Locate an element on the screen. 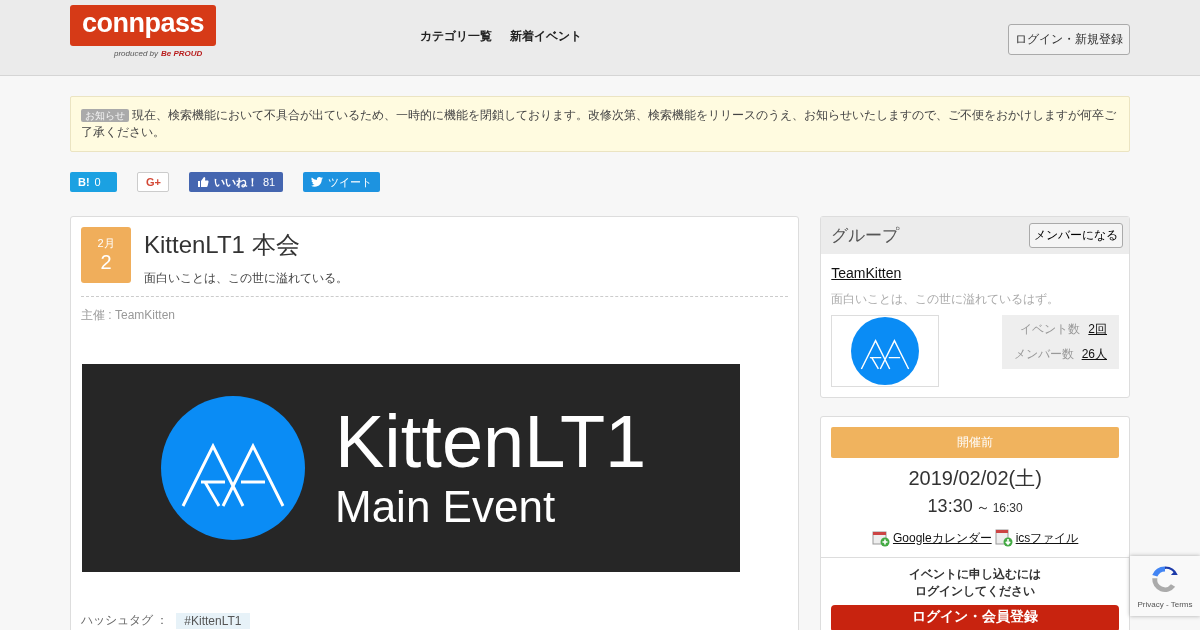  end-time: 16:30 is located at coordinates (1007, 508).